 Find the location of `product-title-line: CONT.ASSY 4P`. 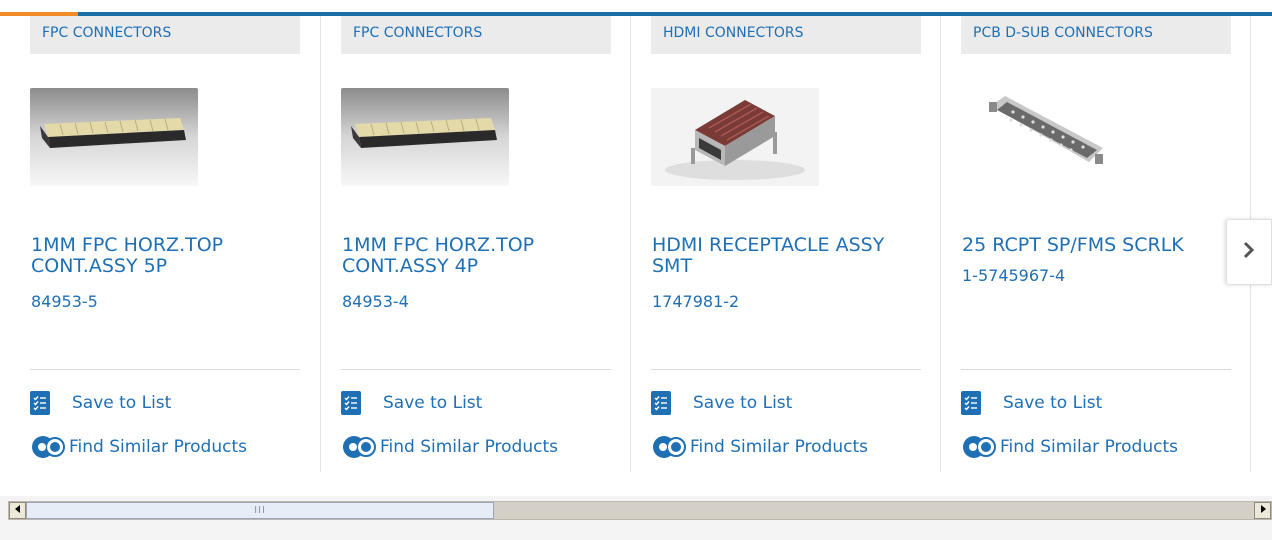

product-title-line: CONT.ASSY 4P is located at coordinates (410, 266).